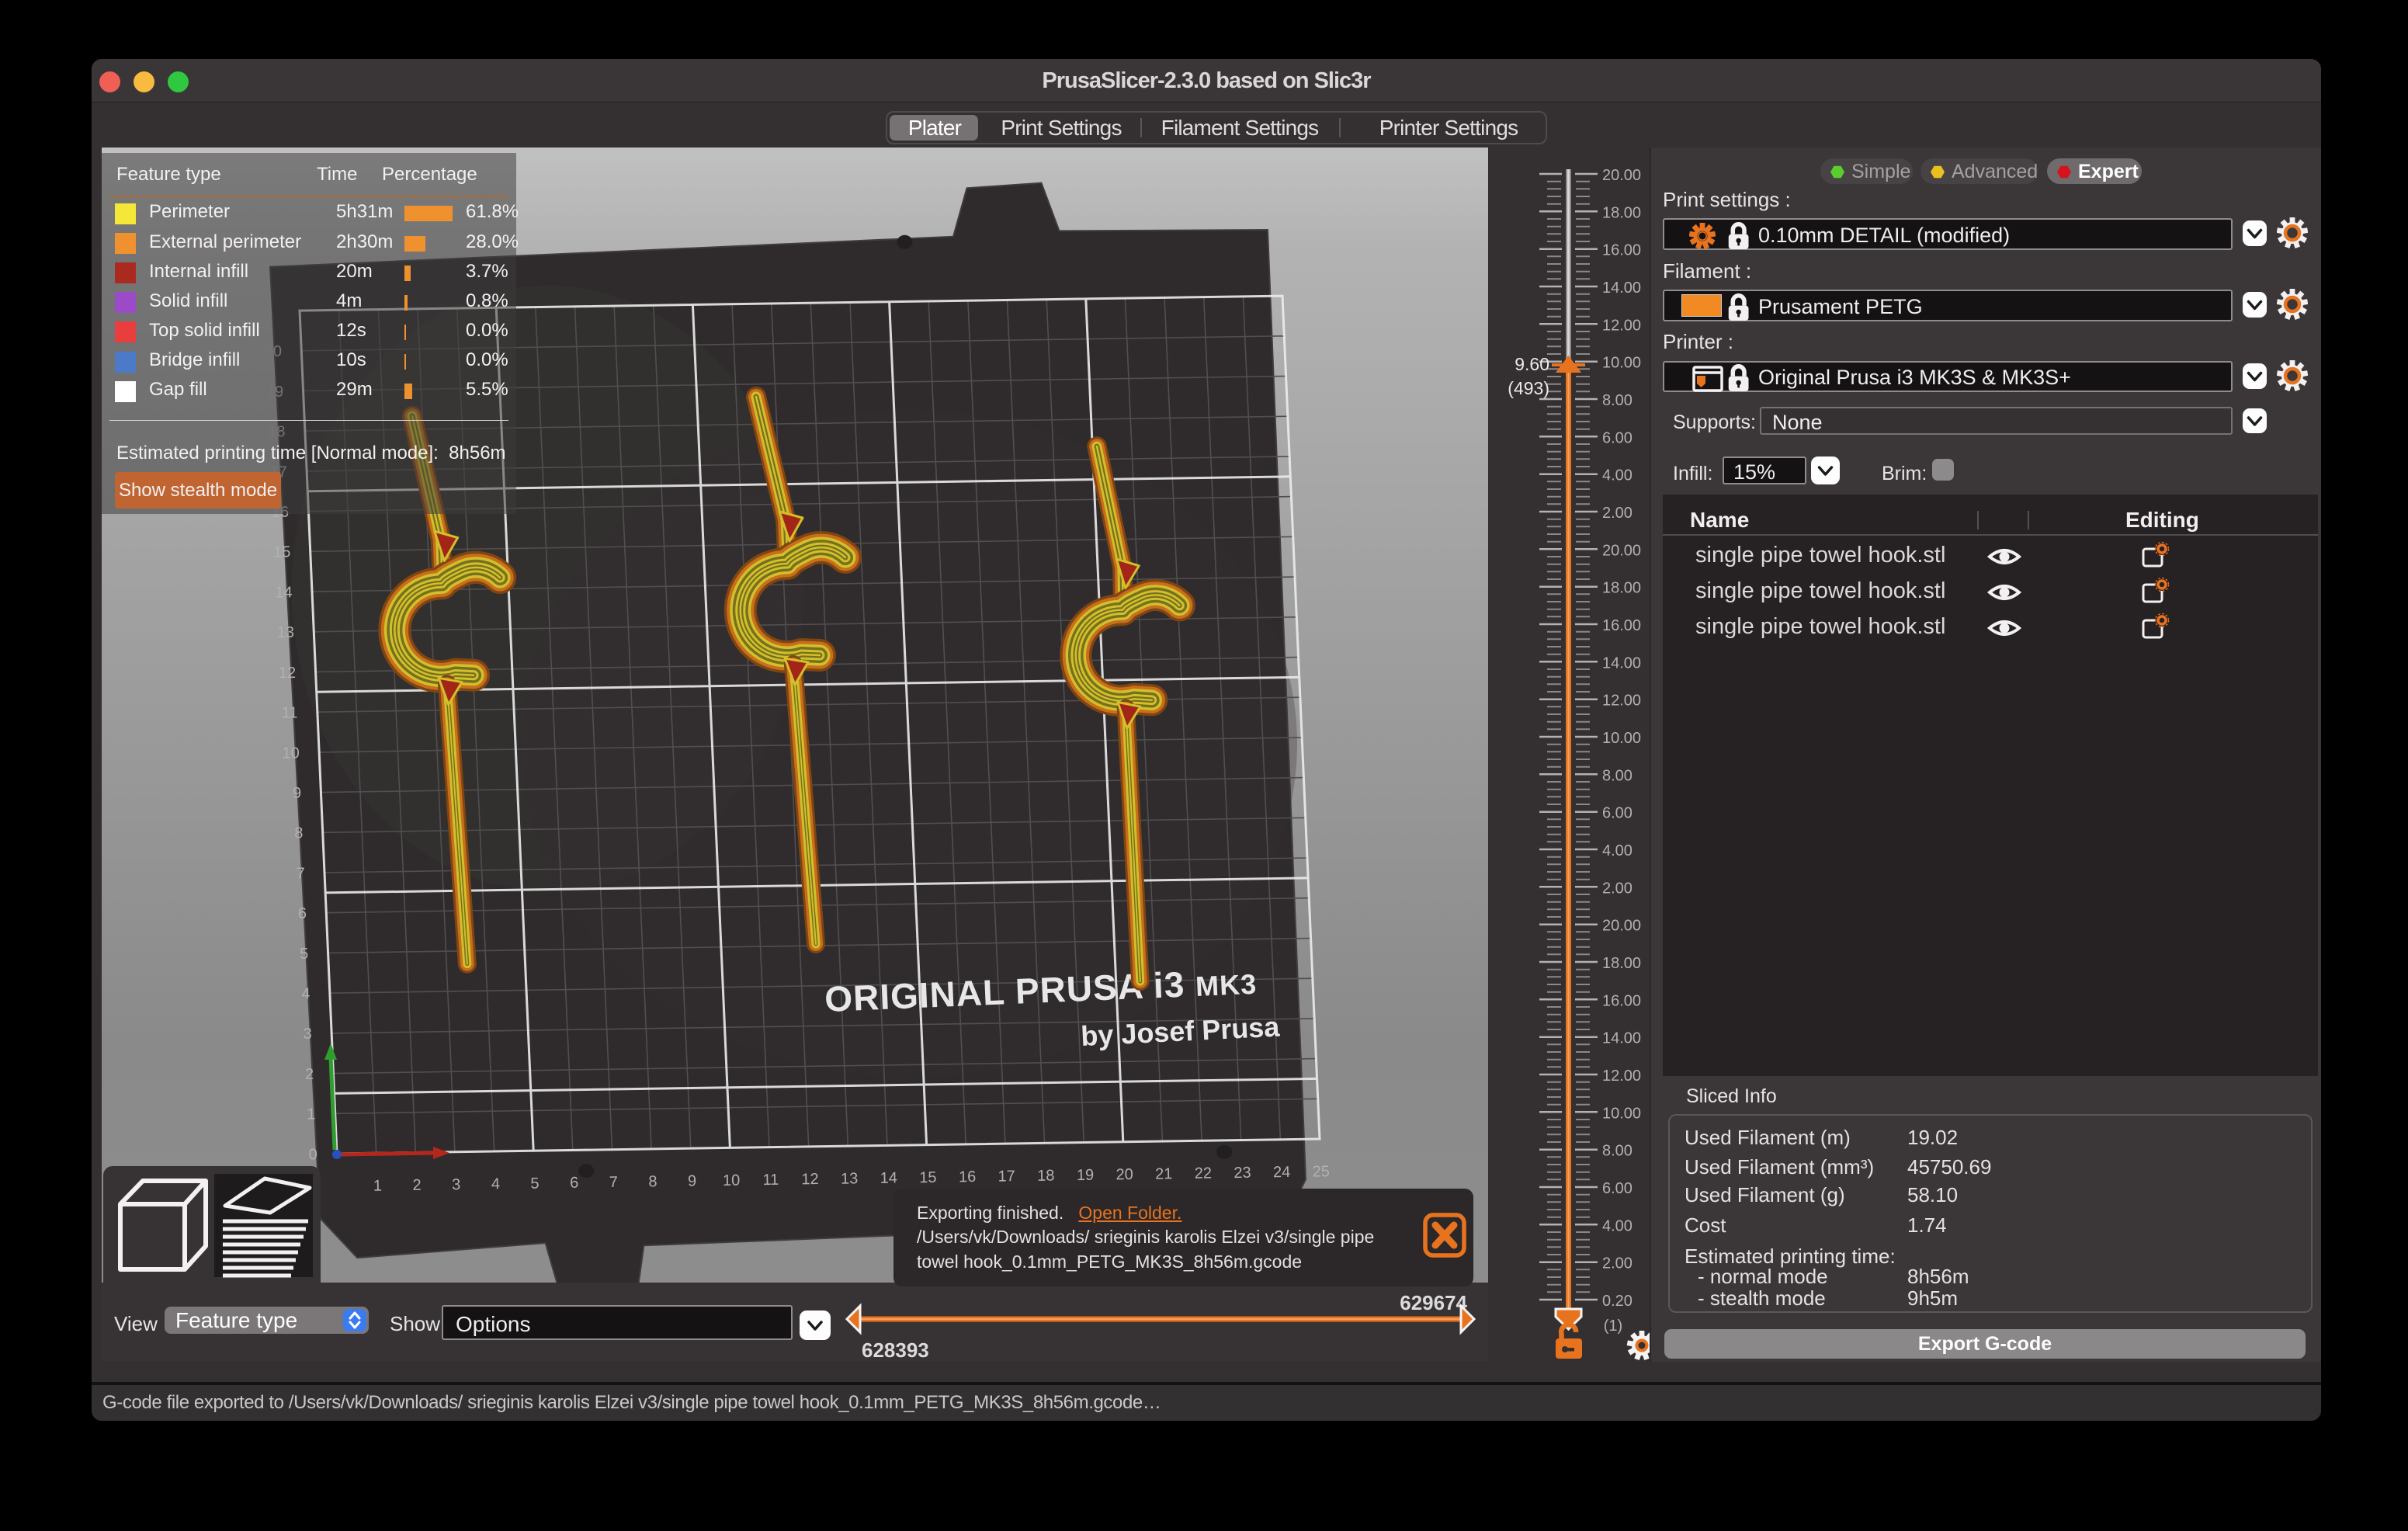 The image size is (2408, 1531). I want to click on svg-text: 22, so click(1204, 1173).